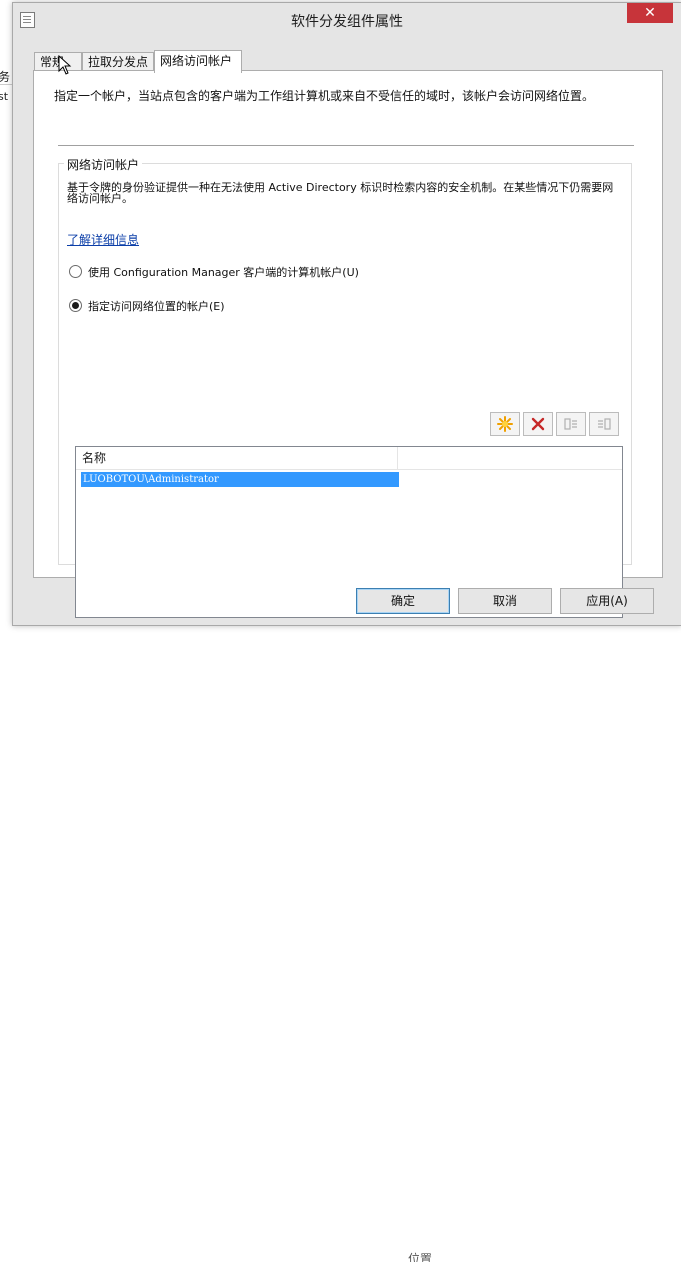  I want to click on background-text: 位置, so click(420, 1257).